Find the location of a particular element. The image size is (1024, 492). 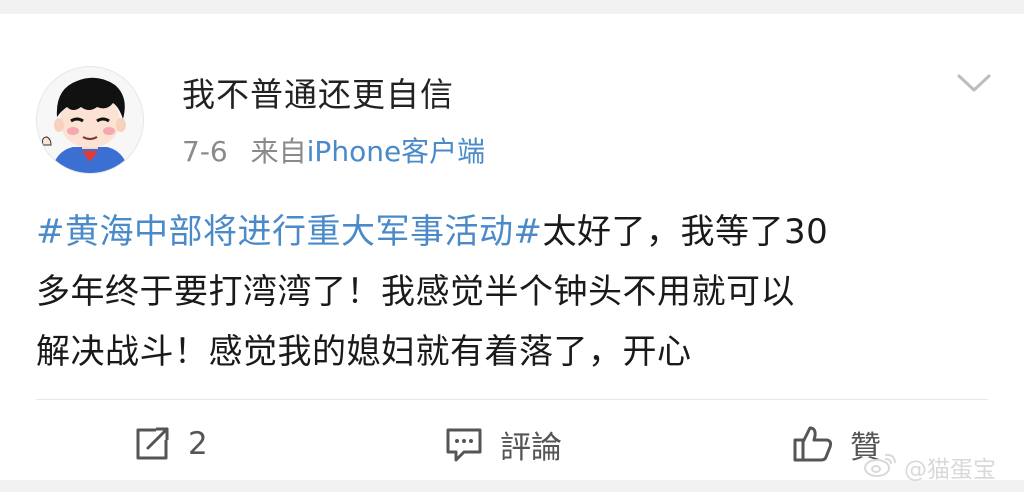

repost-button: 2 is located at coordinates (170, 444).